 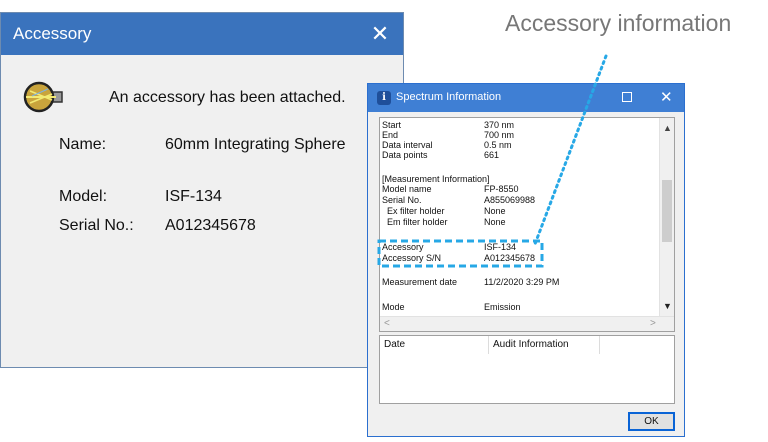 I want to click on scroll-right-icon: >, so click(x=653, y=323).